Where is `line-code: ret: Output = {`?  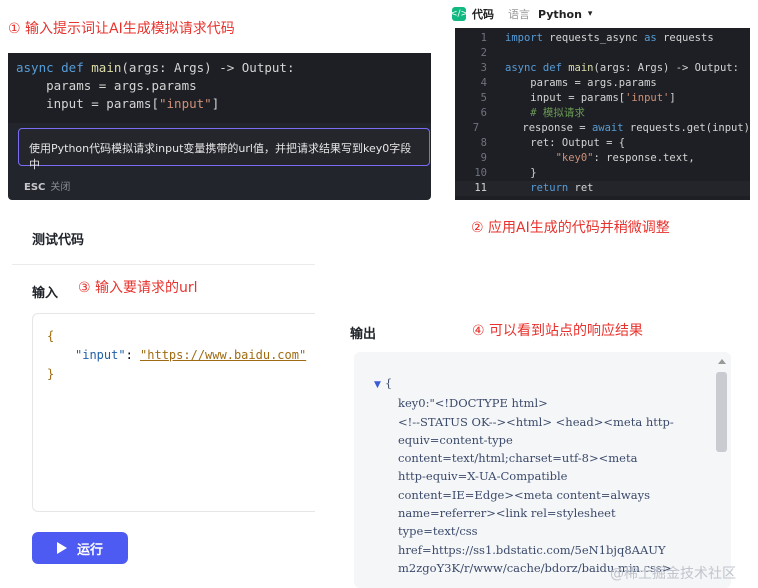
line-code: ret: Output = { is located at coordinates (556, 143).